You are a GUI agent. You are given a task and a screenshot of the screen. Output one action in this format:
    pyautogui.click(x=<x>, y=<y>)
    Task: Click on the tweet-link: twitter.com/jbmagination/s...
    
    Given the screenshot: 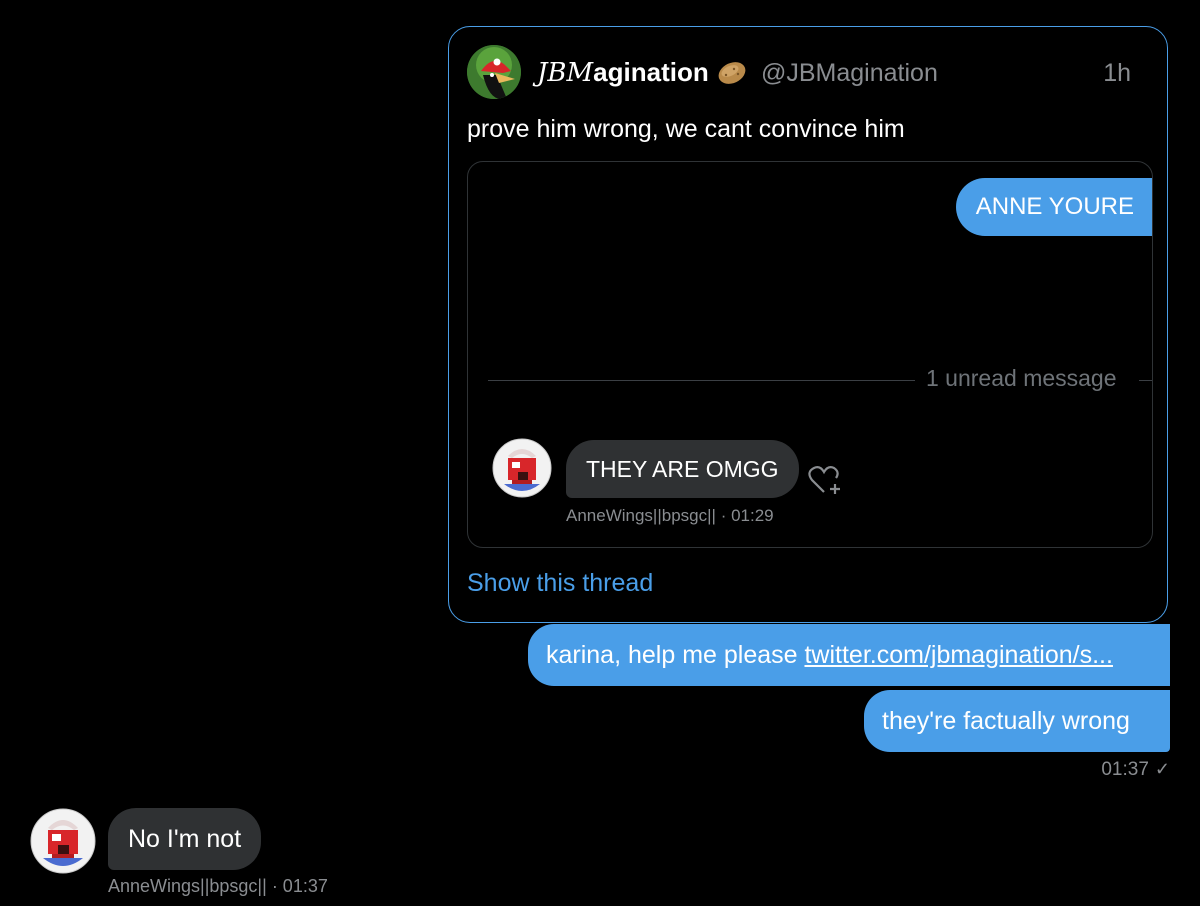 What is the action you would take?
    pyautogui.click(x=958, y=655)
    